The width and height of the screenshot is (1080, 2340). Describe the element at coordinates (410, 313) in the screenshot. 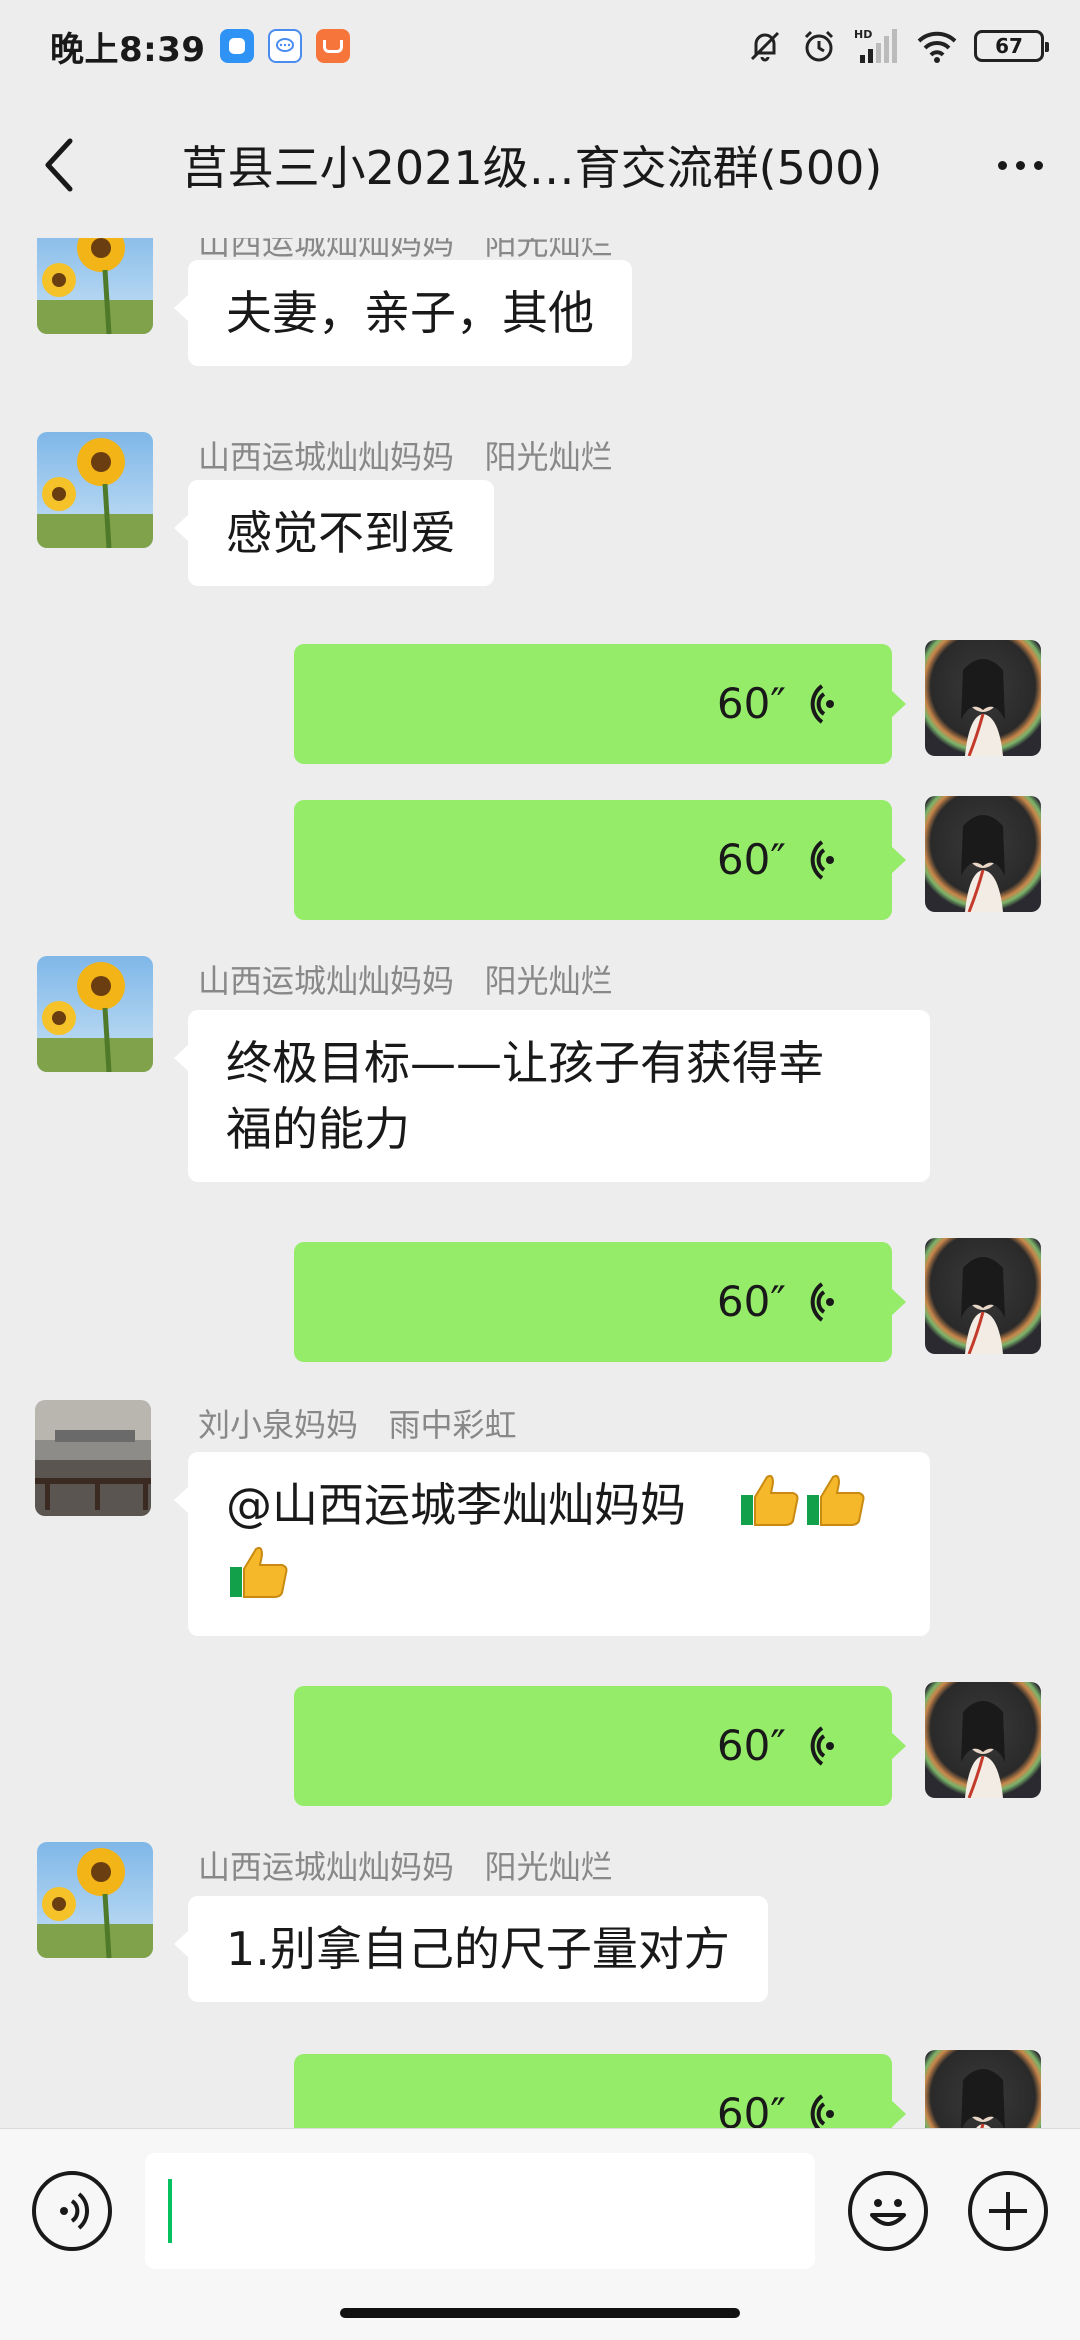

I see `message-text: 夫妻，亲子，其他` at that location.